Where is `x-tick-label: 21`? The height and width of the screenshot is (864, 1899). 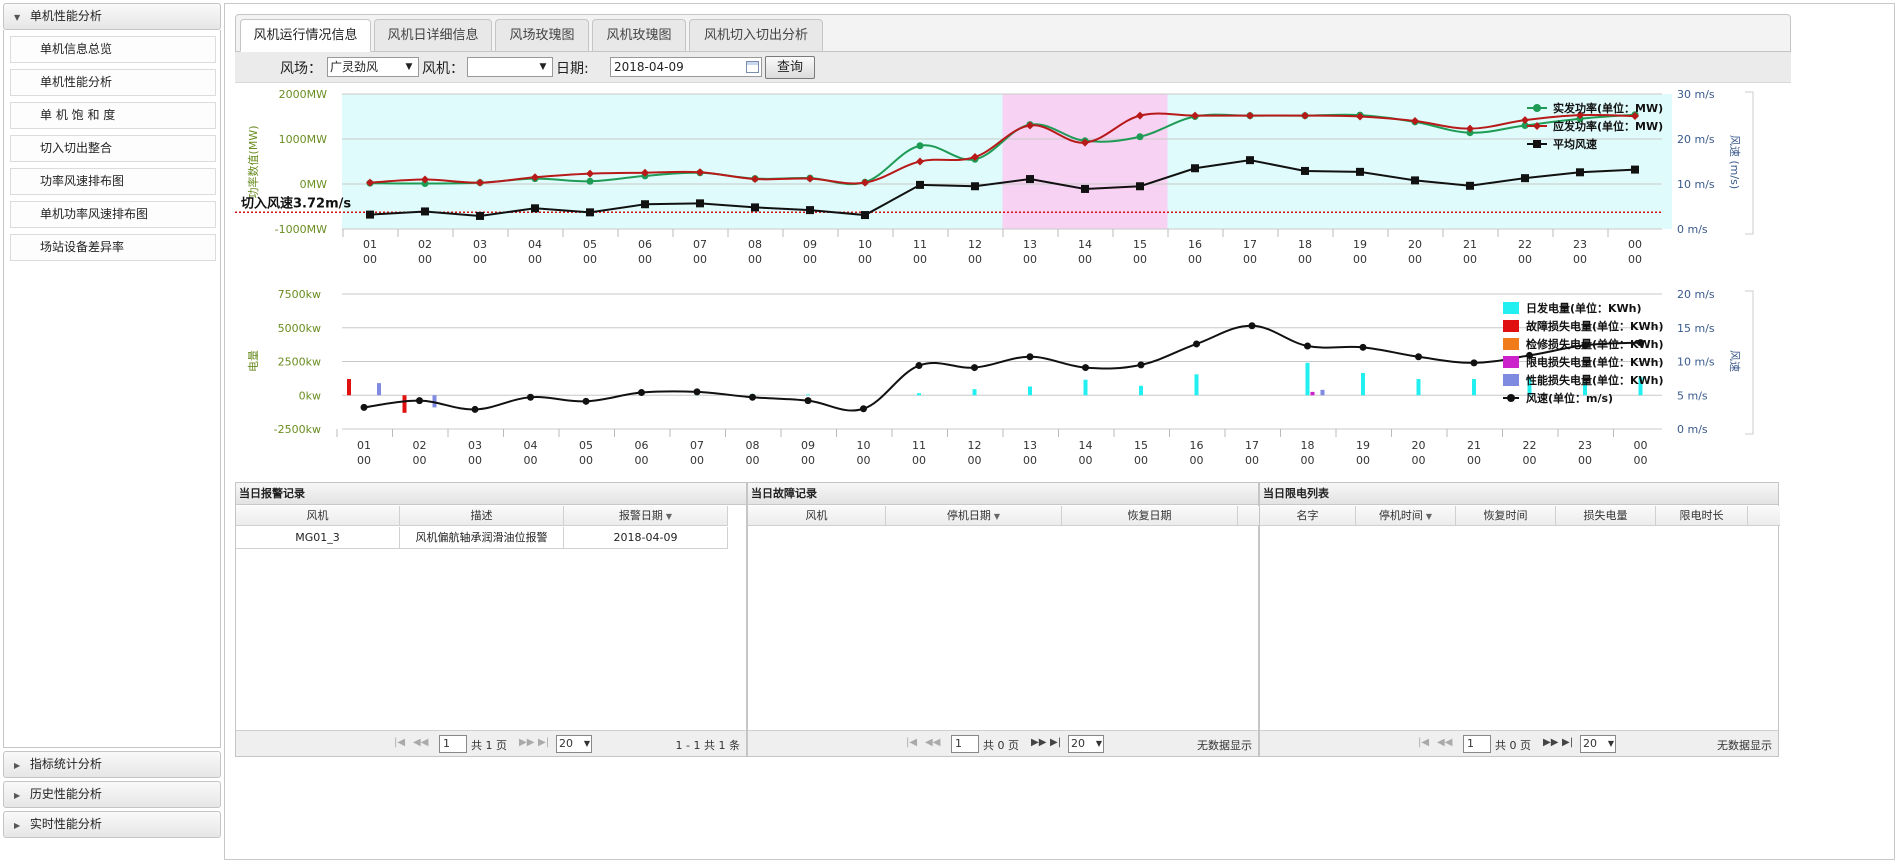
x-tick-label: 21 is located at coordinates (1470, 244).